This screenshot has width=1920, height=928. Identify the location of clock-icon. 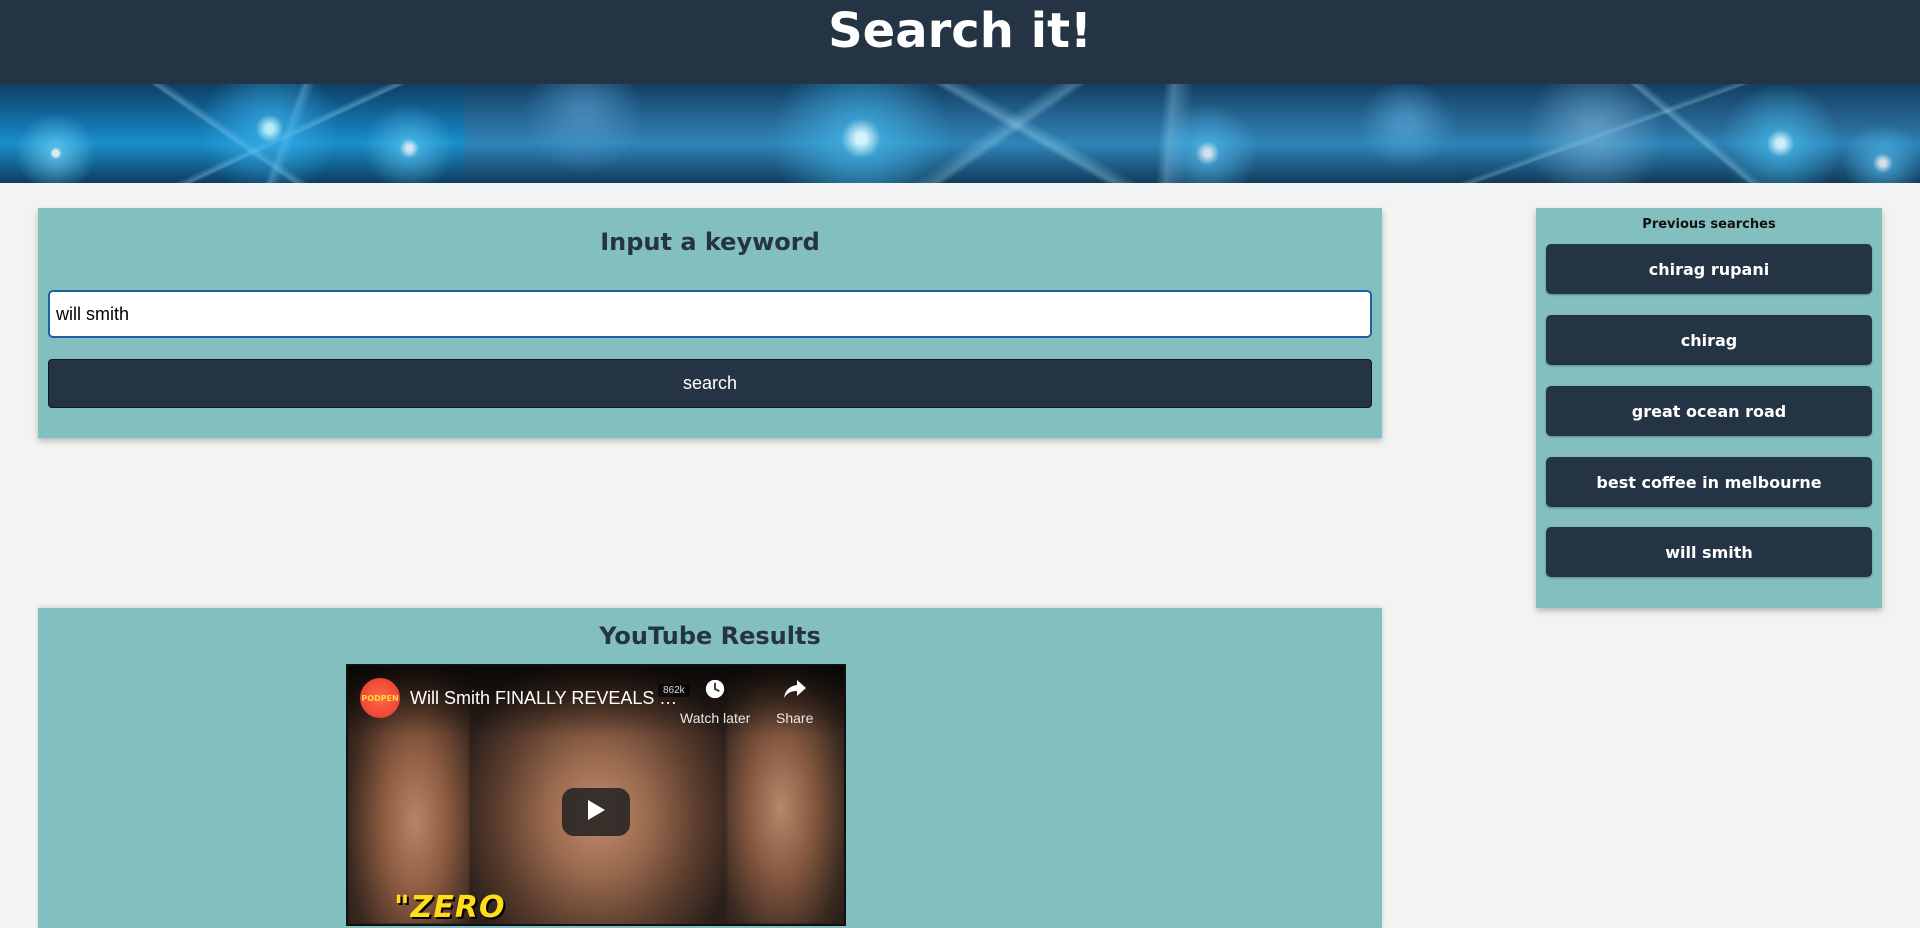
(715, 691).